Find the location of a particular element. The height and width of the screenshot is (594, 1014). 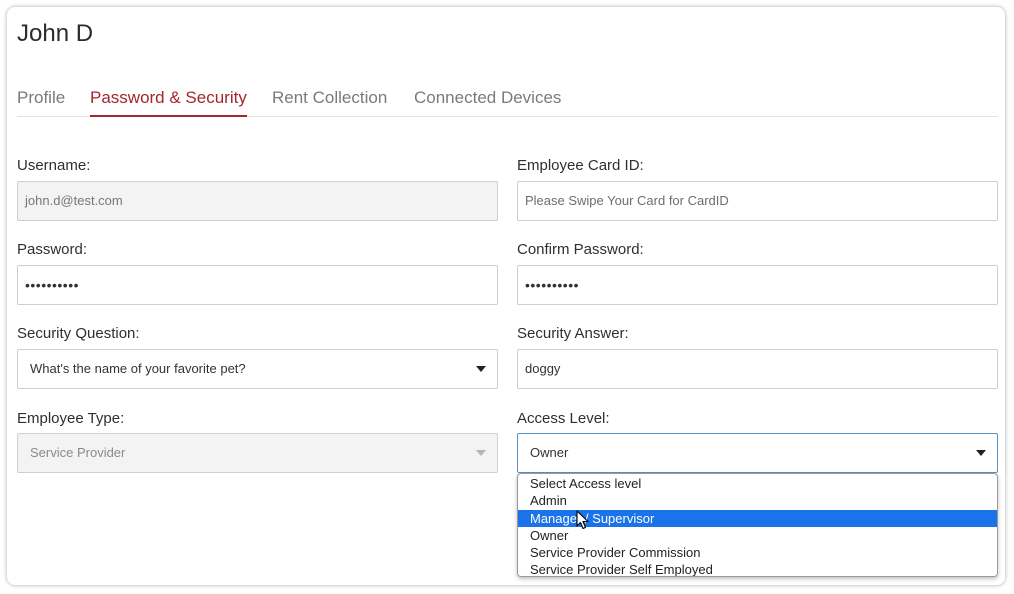

username-field: john.d@test.com is located at coordinates (257, 201).